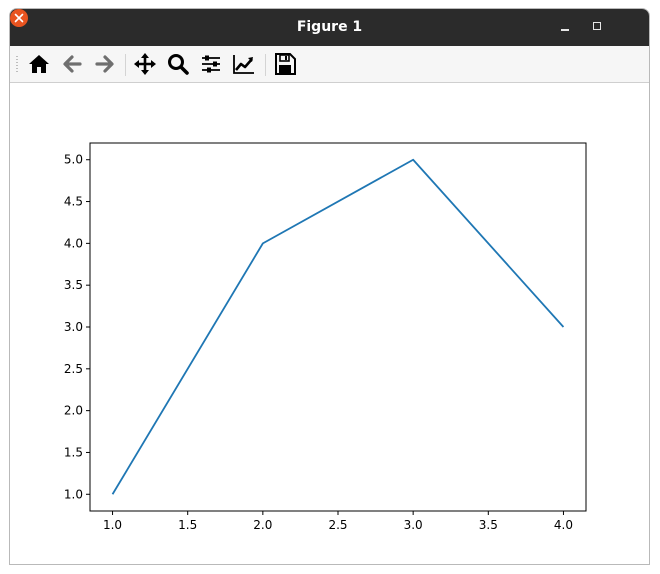 Image resolution: width=660 pixels, height=574 pixels. What do you see at coordinates (563, 525) in the screenshot?
I see `x-tick-label: 4.0` at bounding box center [563, 525].